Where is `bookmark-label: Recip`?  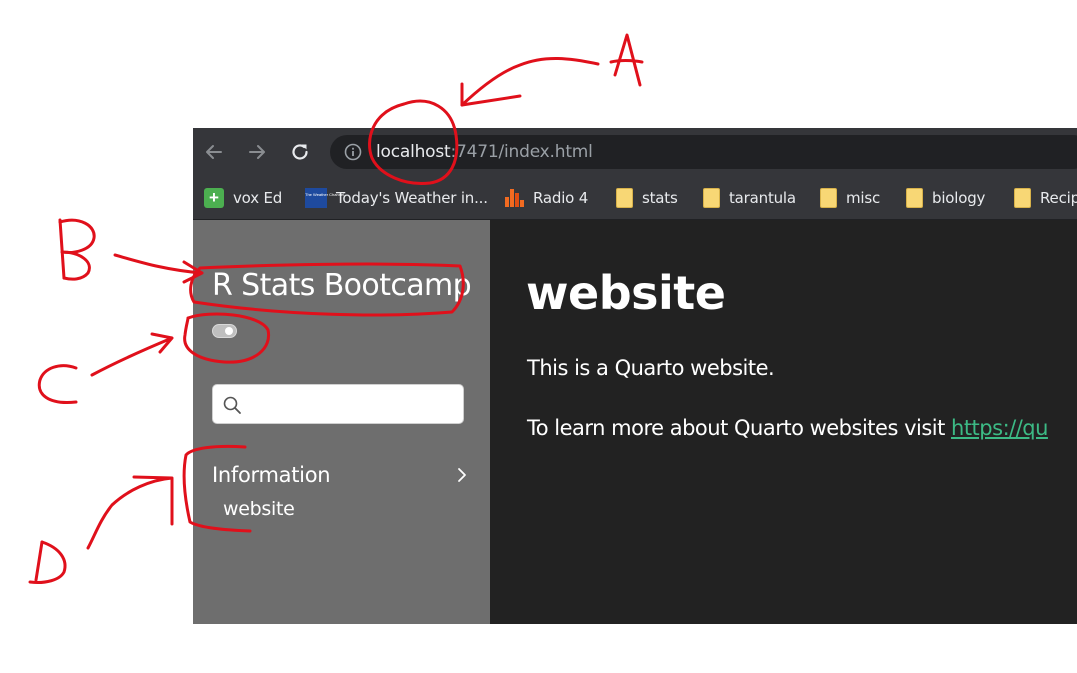
bookmark-label: Recip is located at coordinates (1058, 198).